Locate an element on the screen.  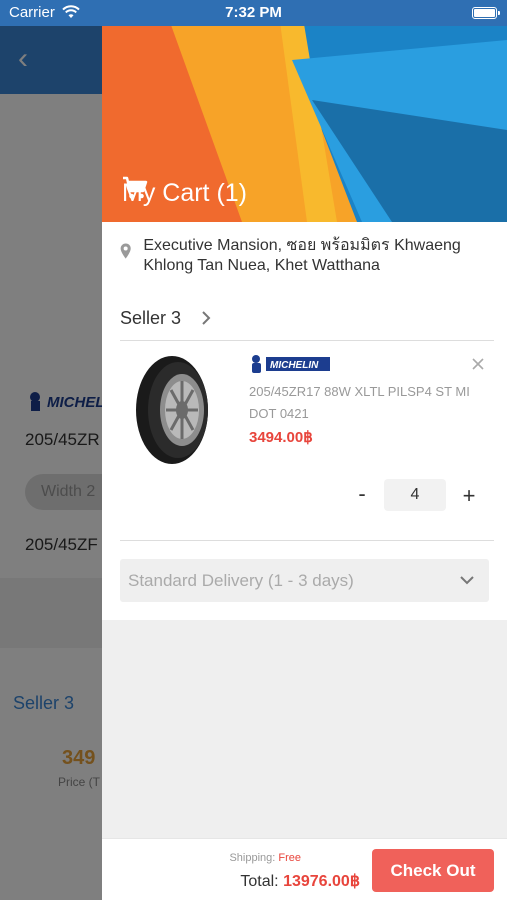
item-price: 3494.00฿ is located at coordinates (281, 437).